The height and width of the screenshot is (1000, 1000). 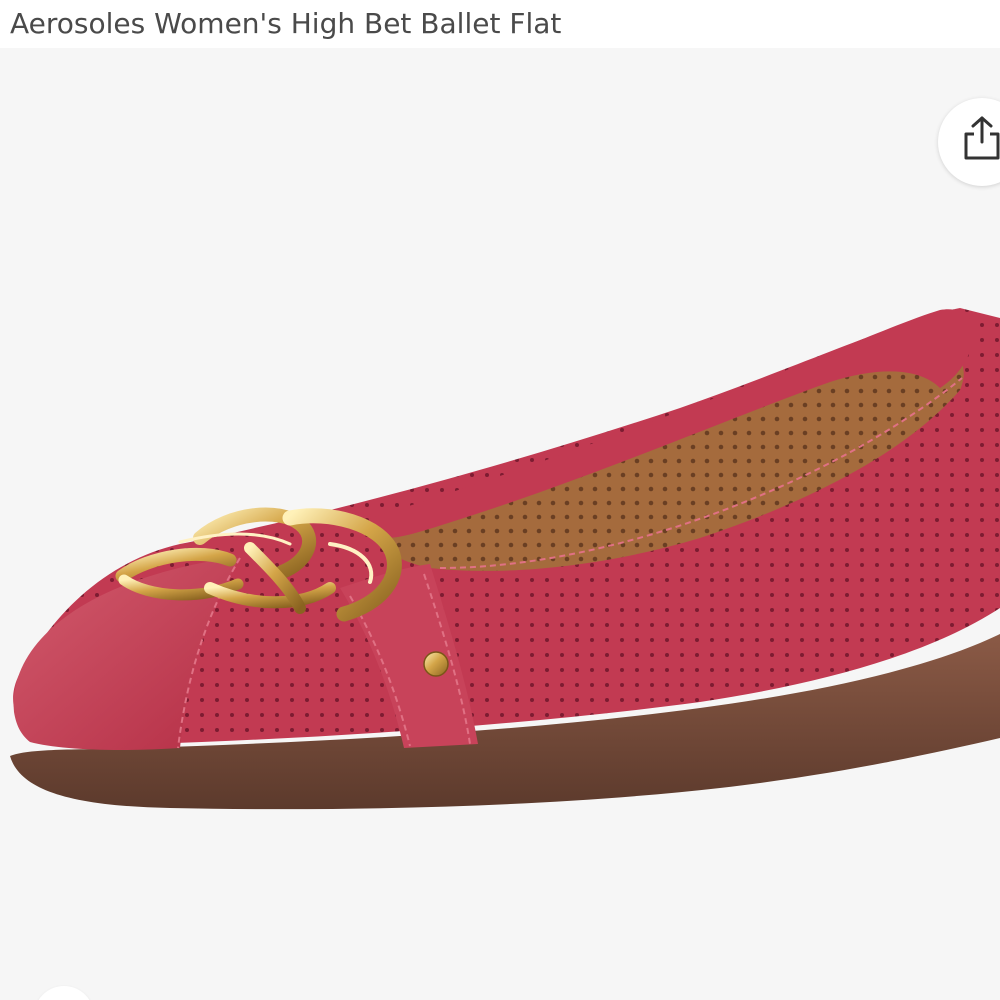 I want to click on rivet-stud, so click(x=436, y=664).